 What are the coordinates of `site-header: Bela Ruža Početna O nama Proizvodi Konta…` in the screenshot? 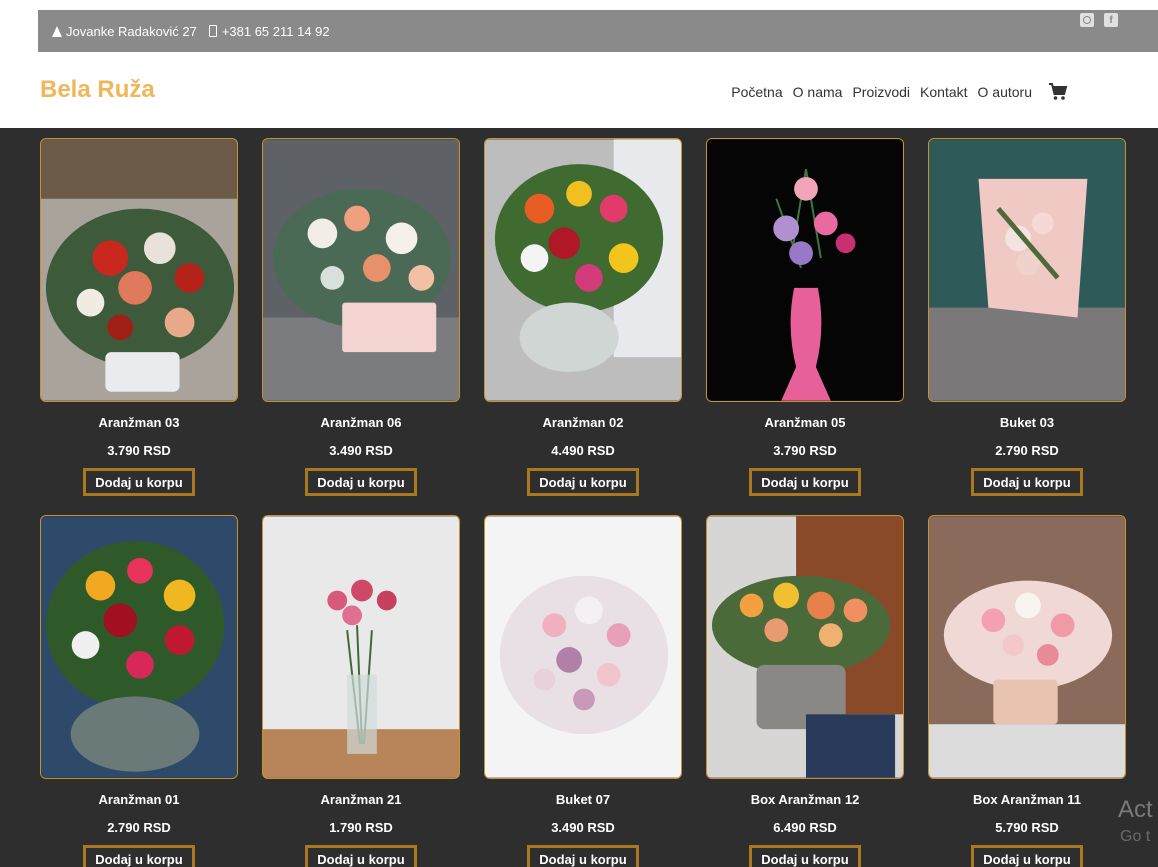 It's located at (579, 90).